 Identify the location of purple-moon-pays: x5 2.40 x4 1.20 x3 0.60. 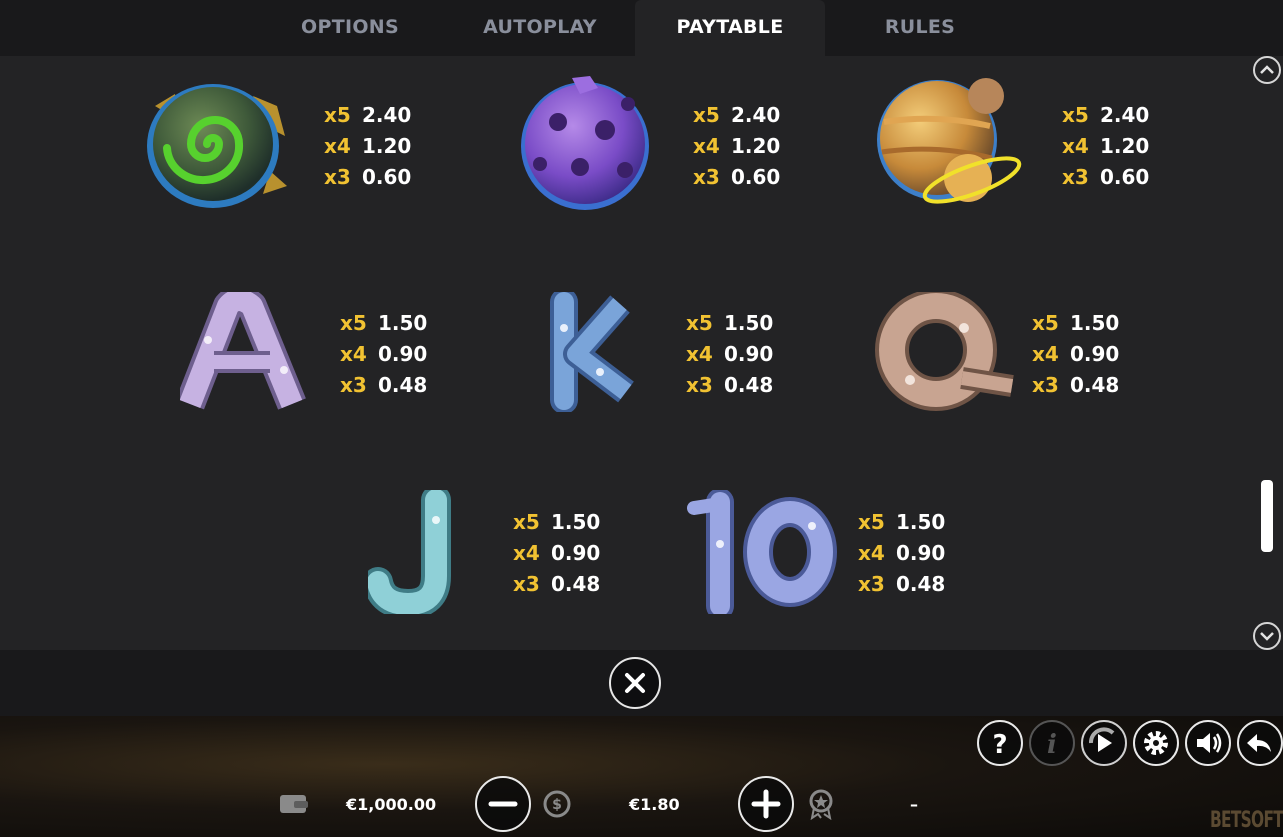
(736, 146).